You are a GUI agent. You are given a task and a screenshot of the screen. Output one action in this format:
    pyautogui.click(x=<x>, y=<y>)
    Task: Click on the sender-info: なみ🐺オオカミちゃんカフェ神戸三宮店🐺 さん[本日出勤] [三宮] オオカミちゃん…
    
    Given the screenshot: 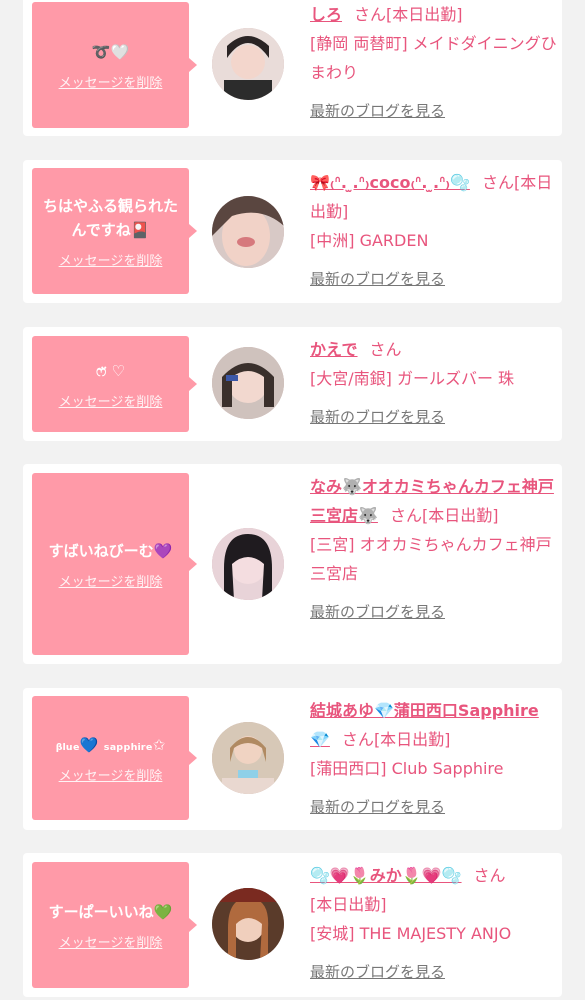 What is the action you would take?
    pyautogui.click(x=434, y=549)
    